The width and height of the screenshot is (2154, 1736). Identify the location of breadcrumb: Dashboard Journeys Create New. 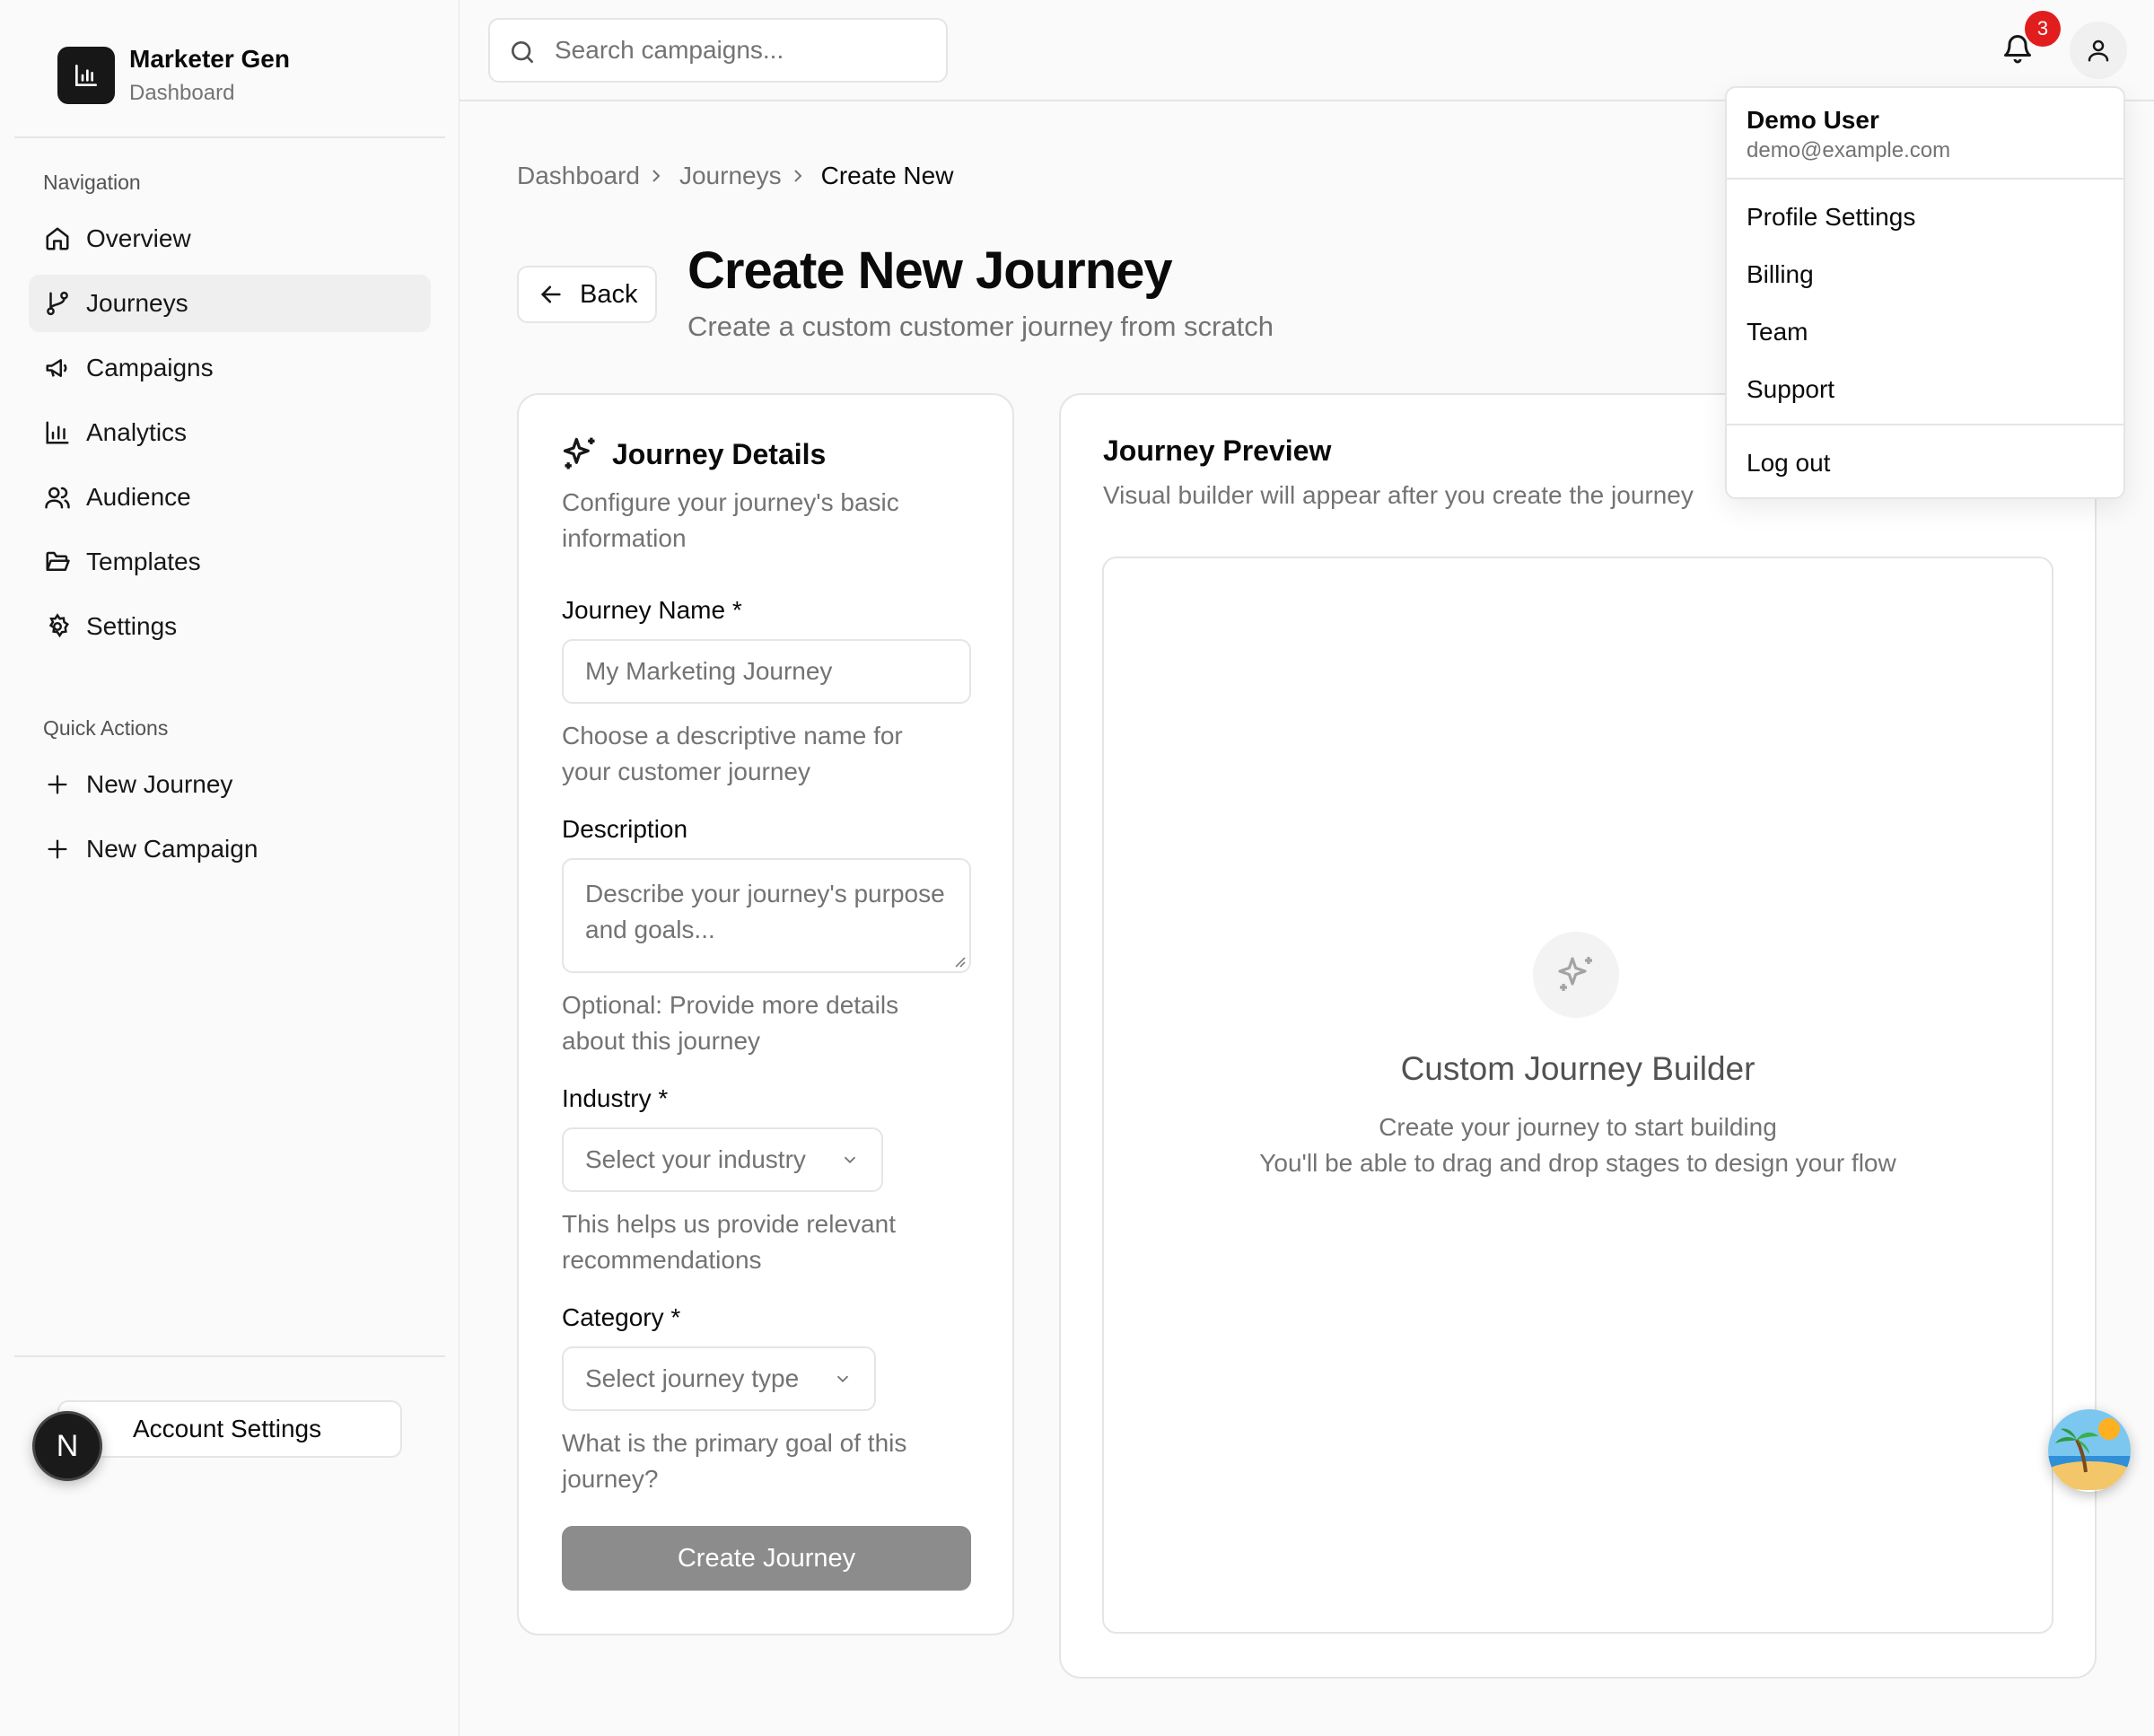
(735, 176).